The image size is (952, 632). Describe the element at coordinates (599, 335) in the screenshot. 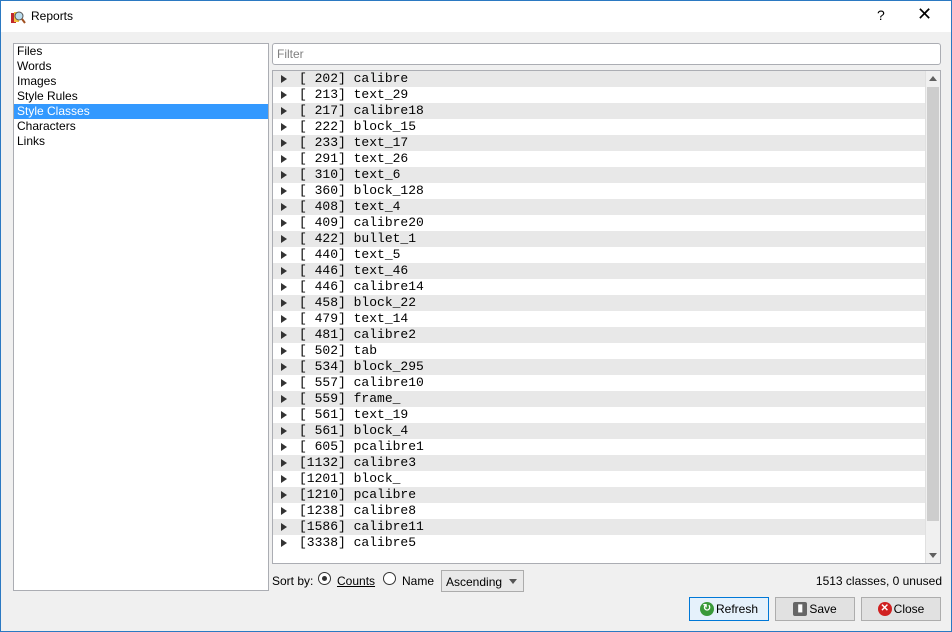

I see `tree-row: [ 481] calibre2` at that location.